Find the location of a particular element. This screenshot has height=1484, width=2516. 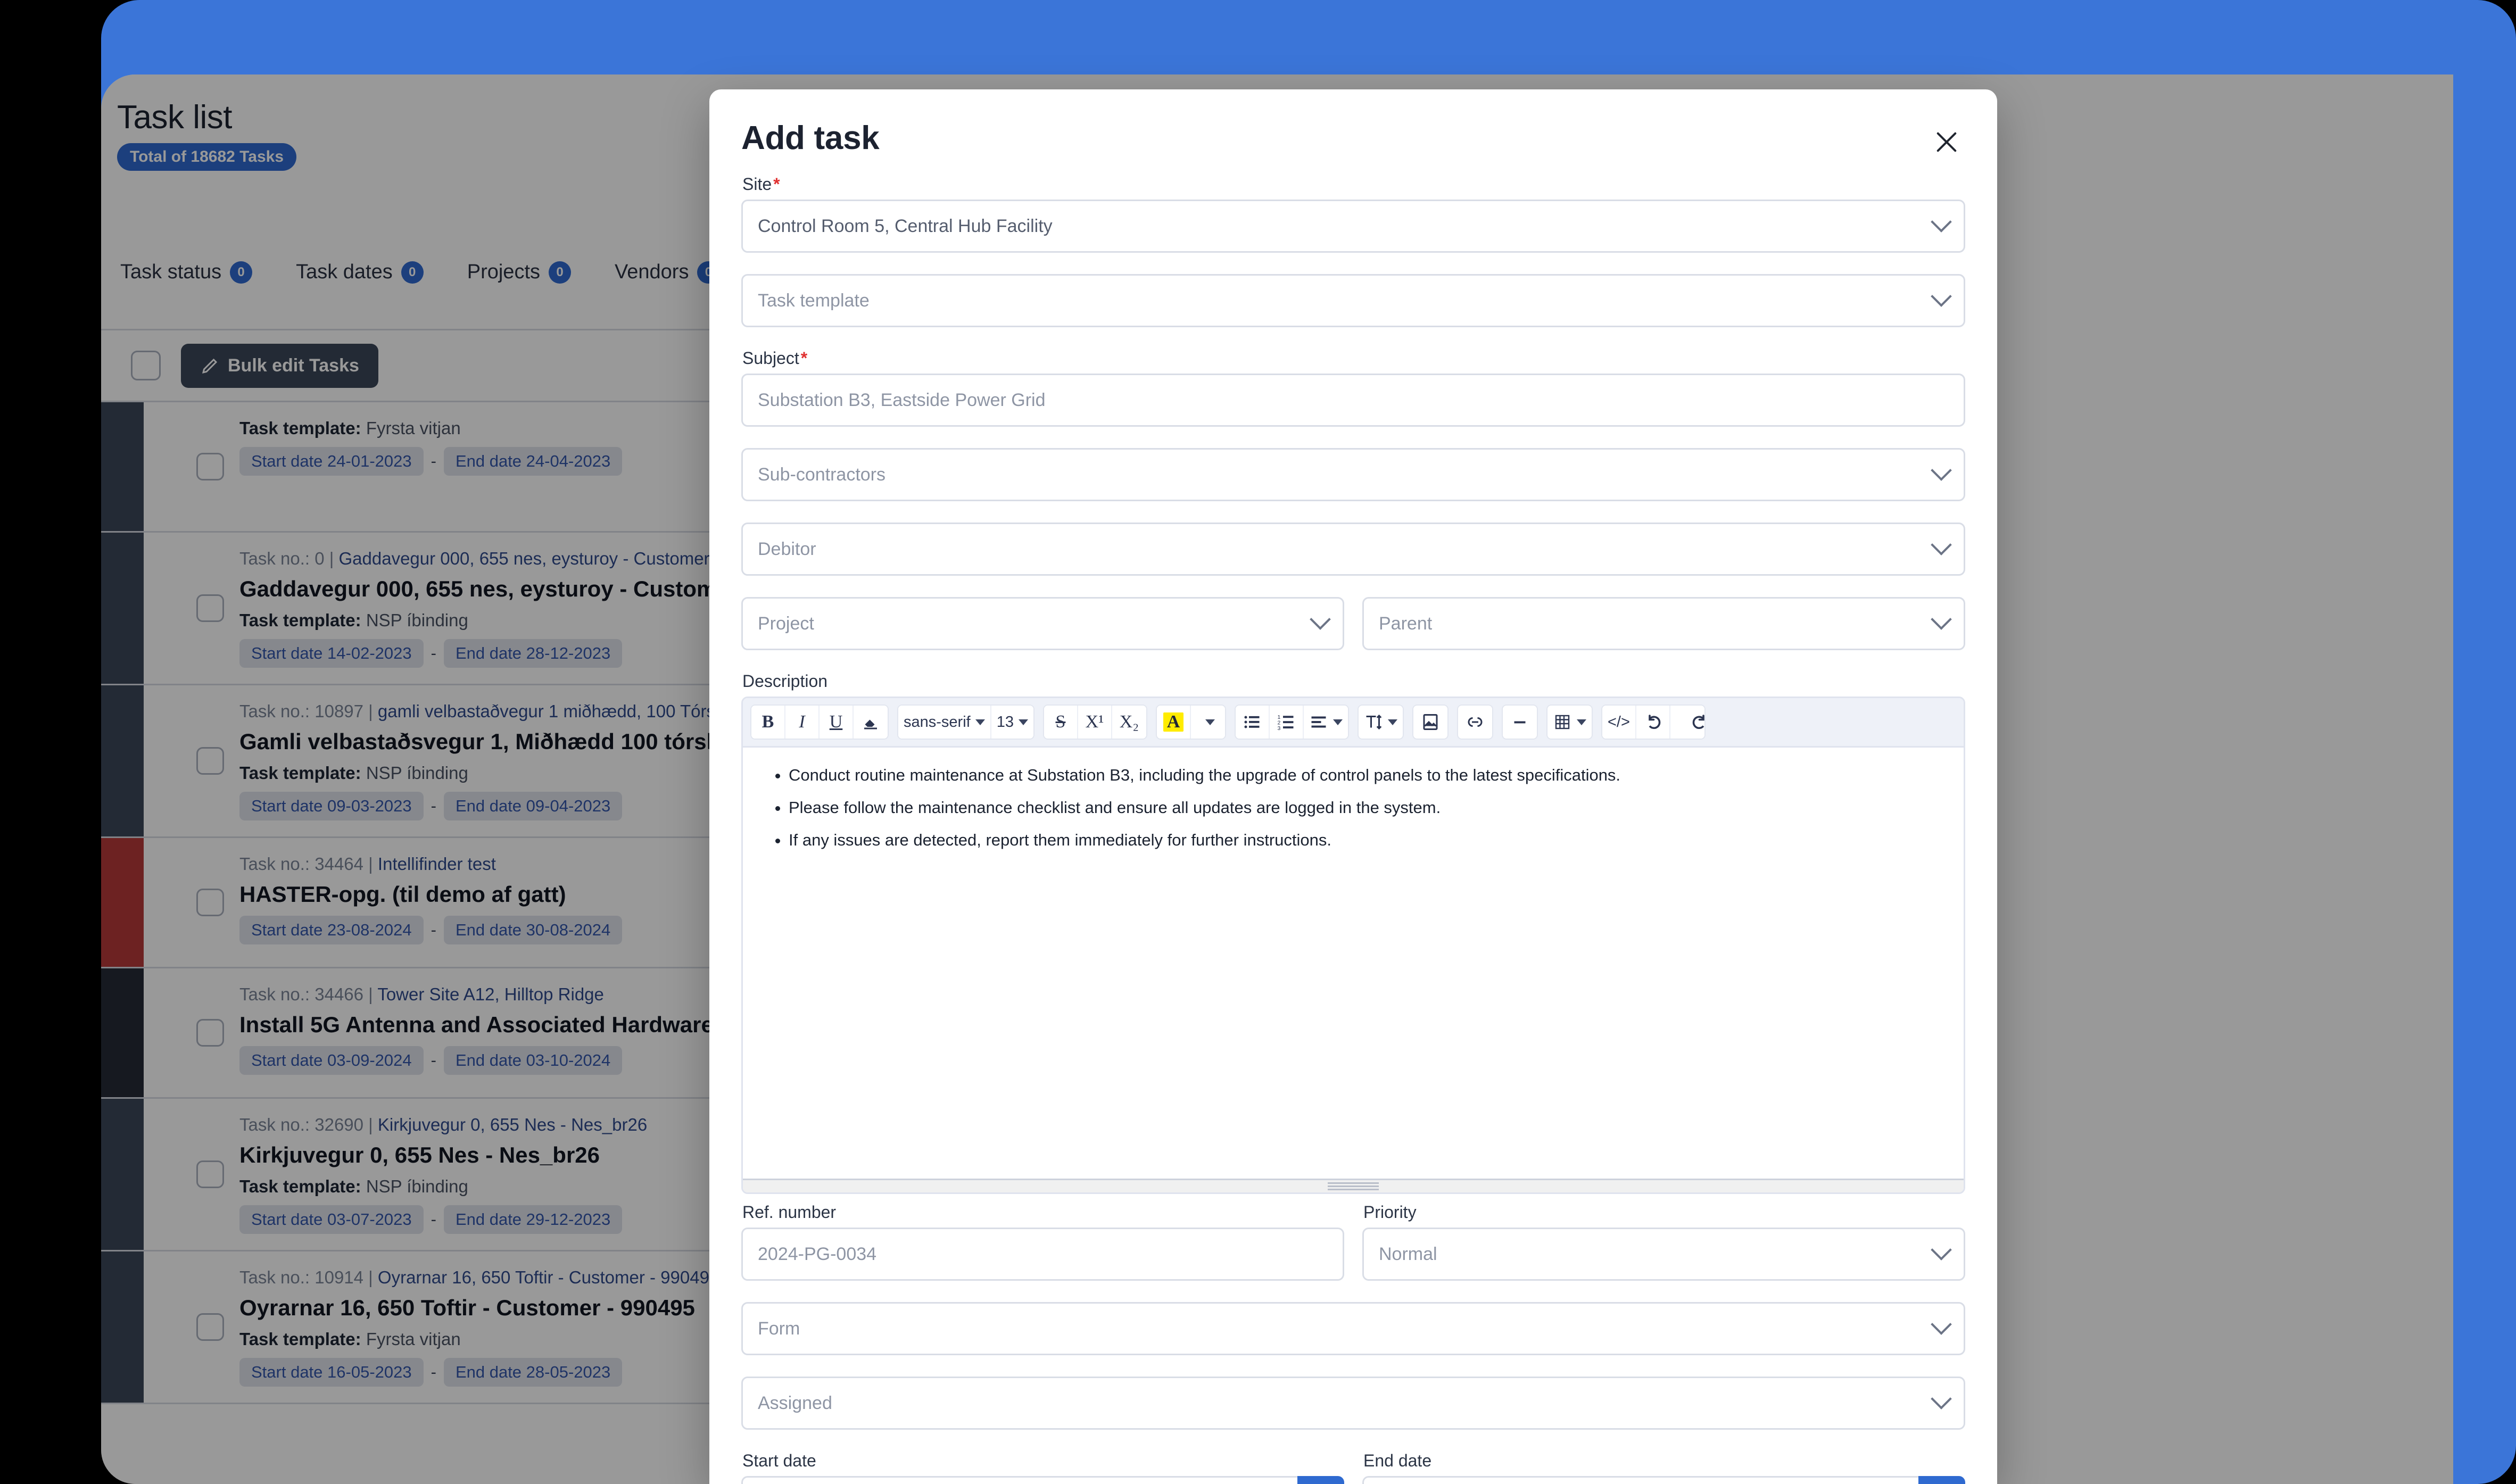

toolbar-group-actions: </> is located at coordinates (1653, 722).